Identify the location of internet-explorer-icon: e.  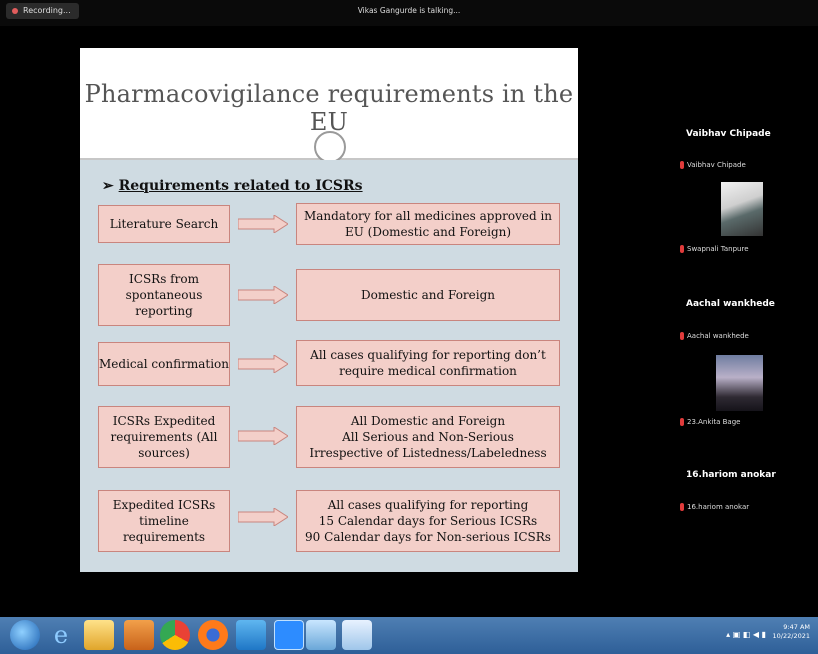
(61, 635).